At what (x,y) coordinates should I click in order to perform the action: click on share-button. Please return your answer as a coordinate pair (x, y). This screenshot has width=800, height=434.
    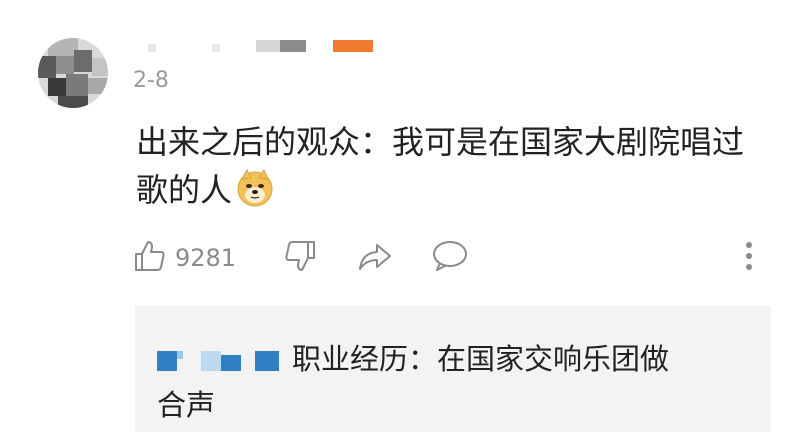
    Looking at the image, I should click on (375, 258).